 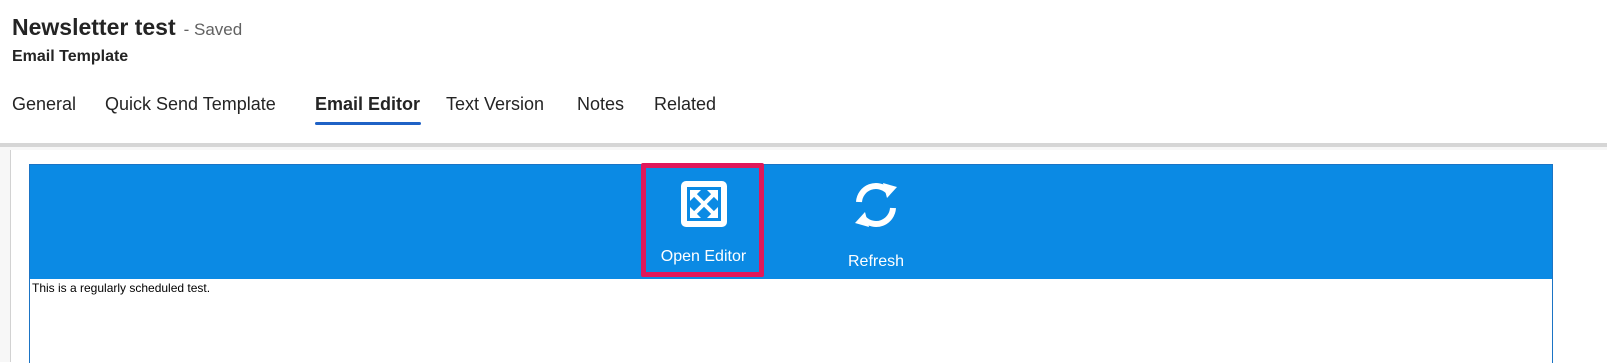 I want to click on open-editor-label: Open Editor, so click(x=703, y=256).